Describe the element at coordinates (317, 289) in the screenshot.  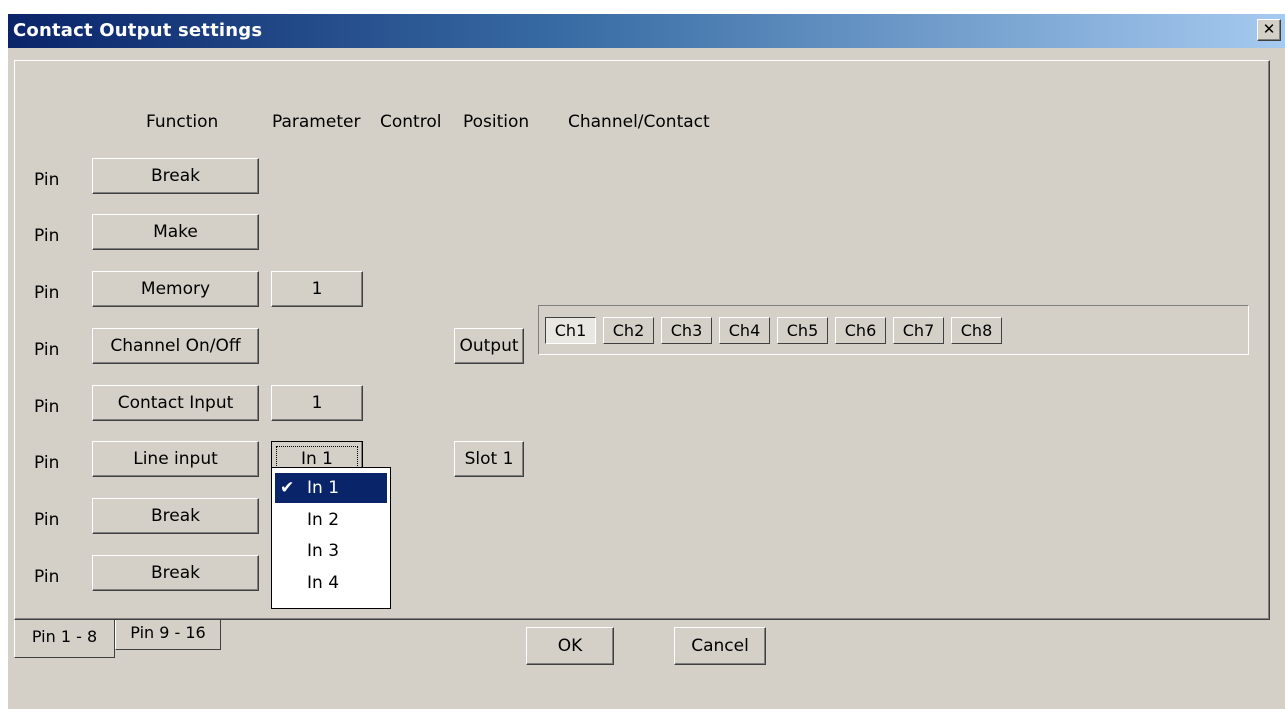
I see `parameter-button-pin-3: 1` at that location.